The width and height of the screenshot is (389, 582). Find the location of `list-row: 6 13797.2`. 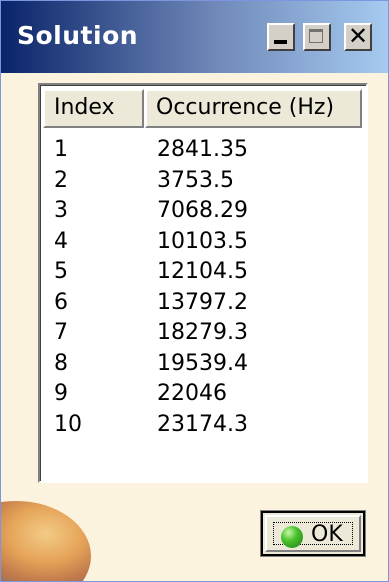

list-row: 6 13797.2 is located at coordinates (204, 303).